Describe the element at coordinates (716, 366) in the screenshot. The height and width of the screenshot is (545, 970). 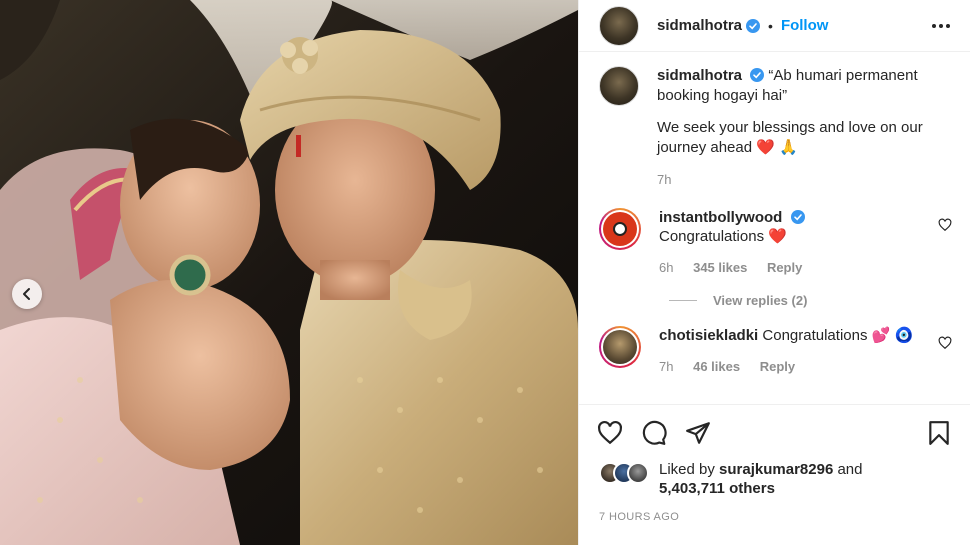
I see `comment-likes: 46 likes` at that location.